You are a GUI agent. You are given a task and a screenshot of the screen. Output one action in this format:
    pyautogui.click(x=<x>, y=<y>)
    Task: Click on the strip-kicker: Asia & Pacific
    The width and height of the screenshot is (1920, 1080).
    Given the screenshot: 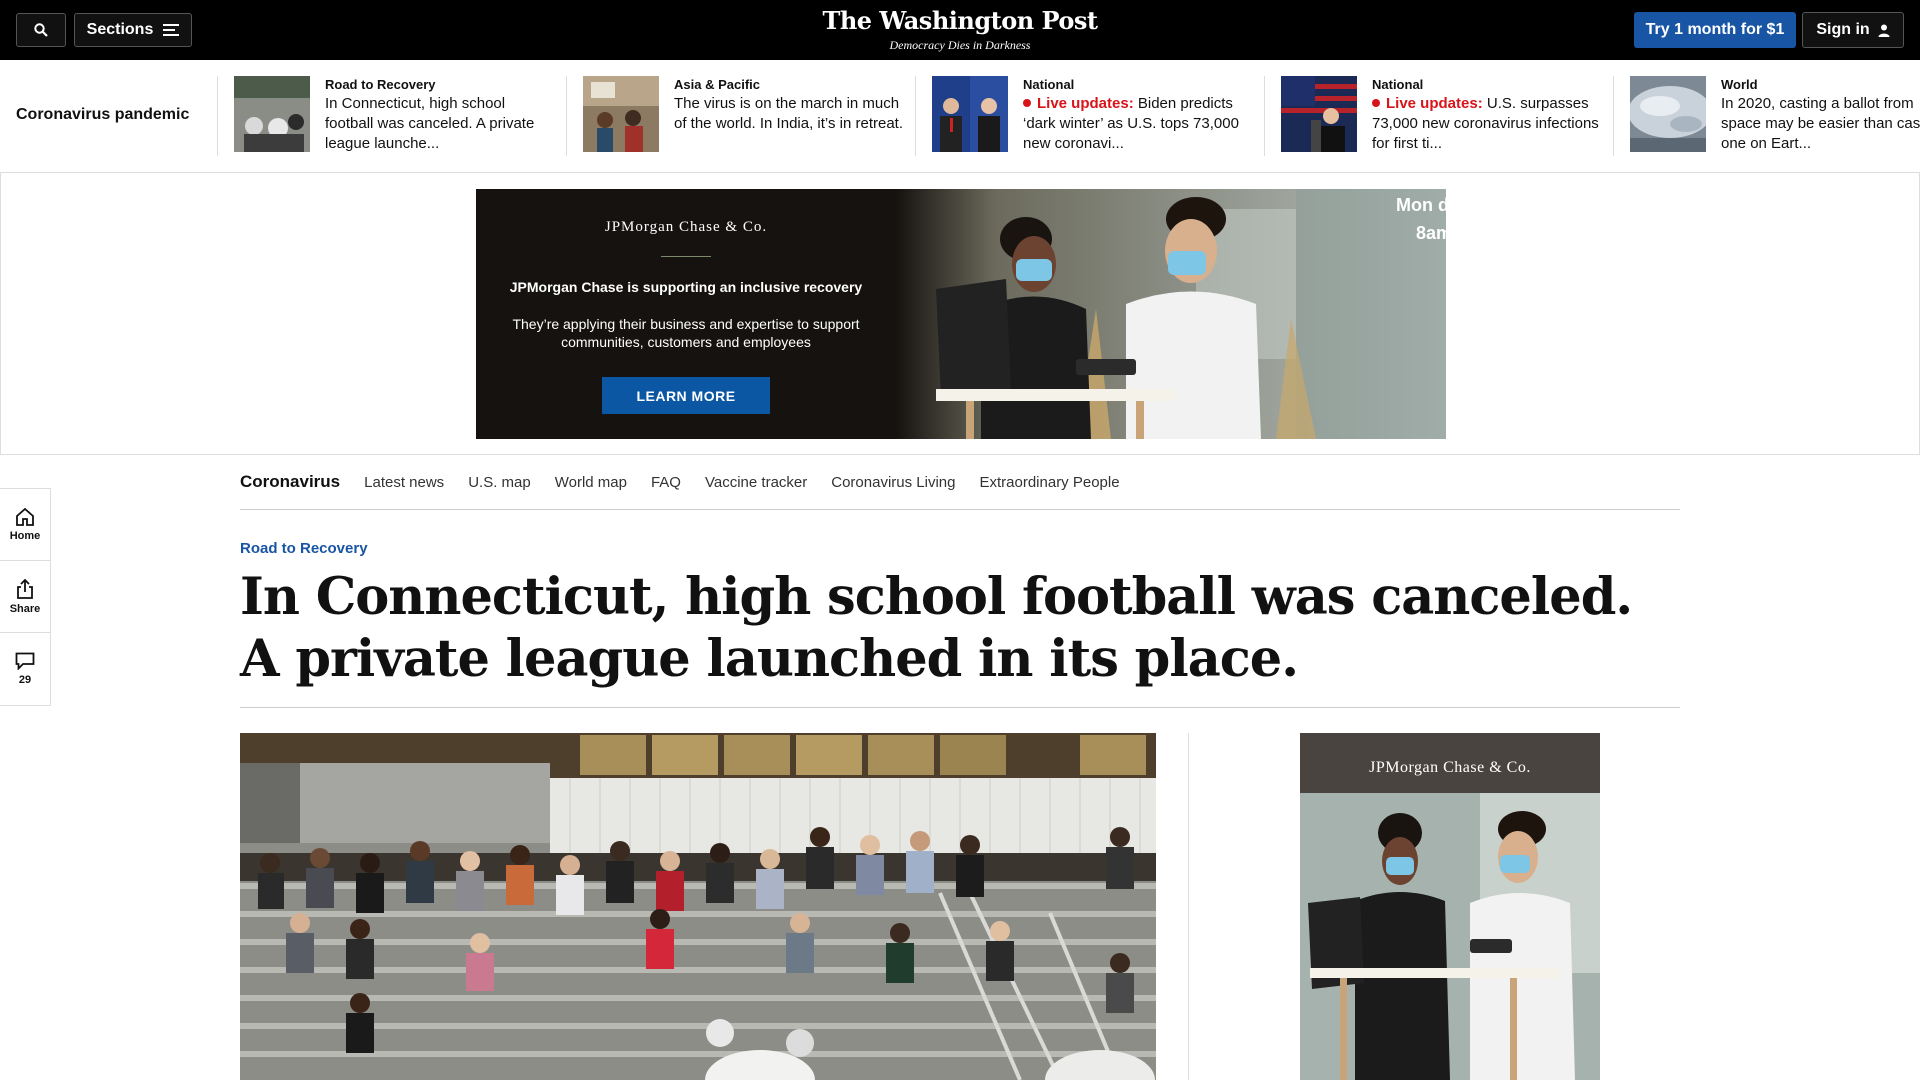 What is the action you would take?
    pyautogui.click(x=717, y=84)
    